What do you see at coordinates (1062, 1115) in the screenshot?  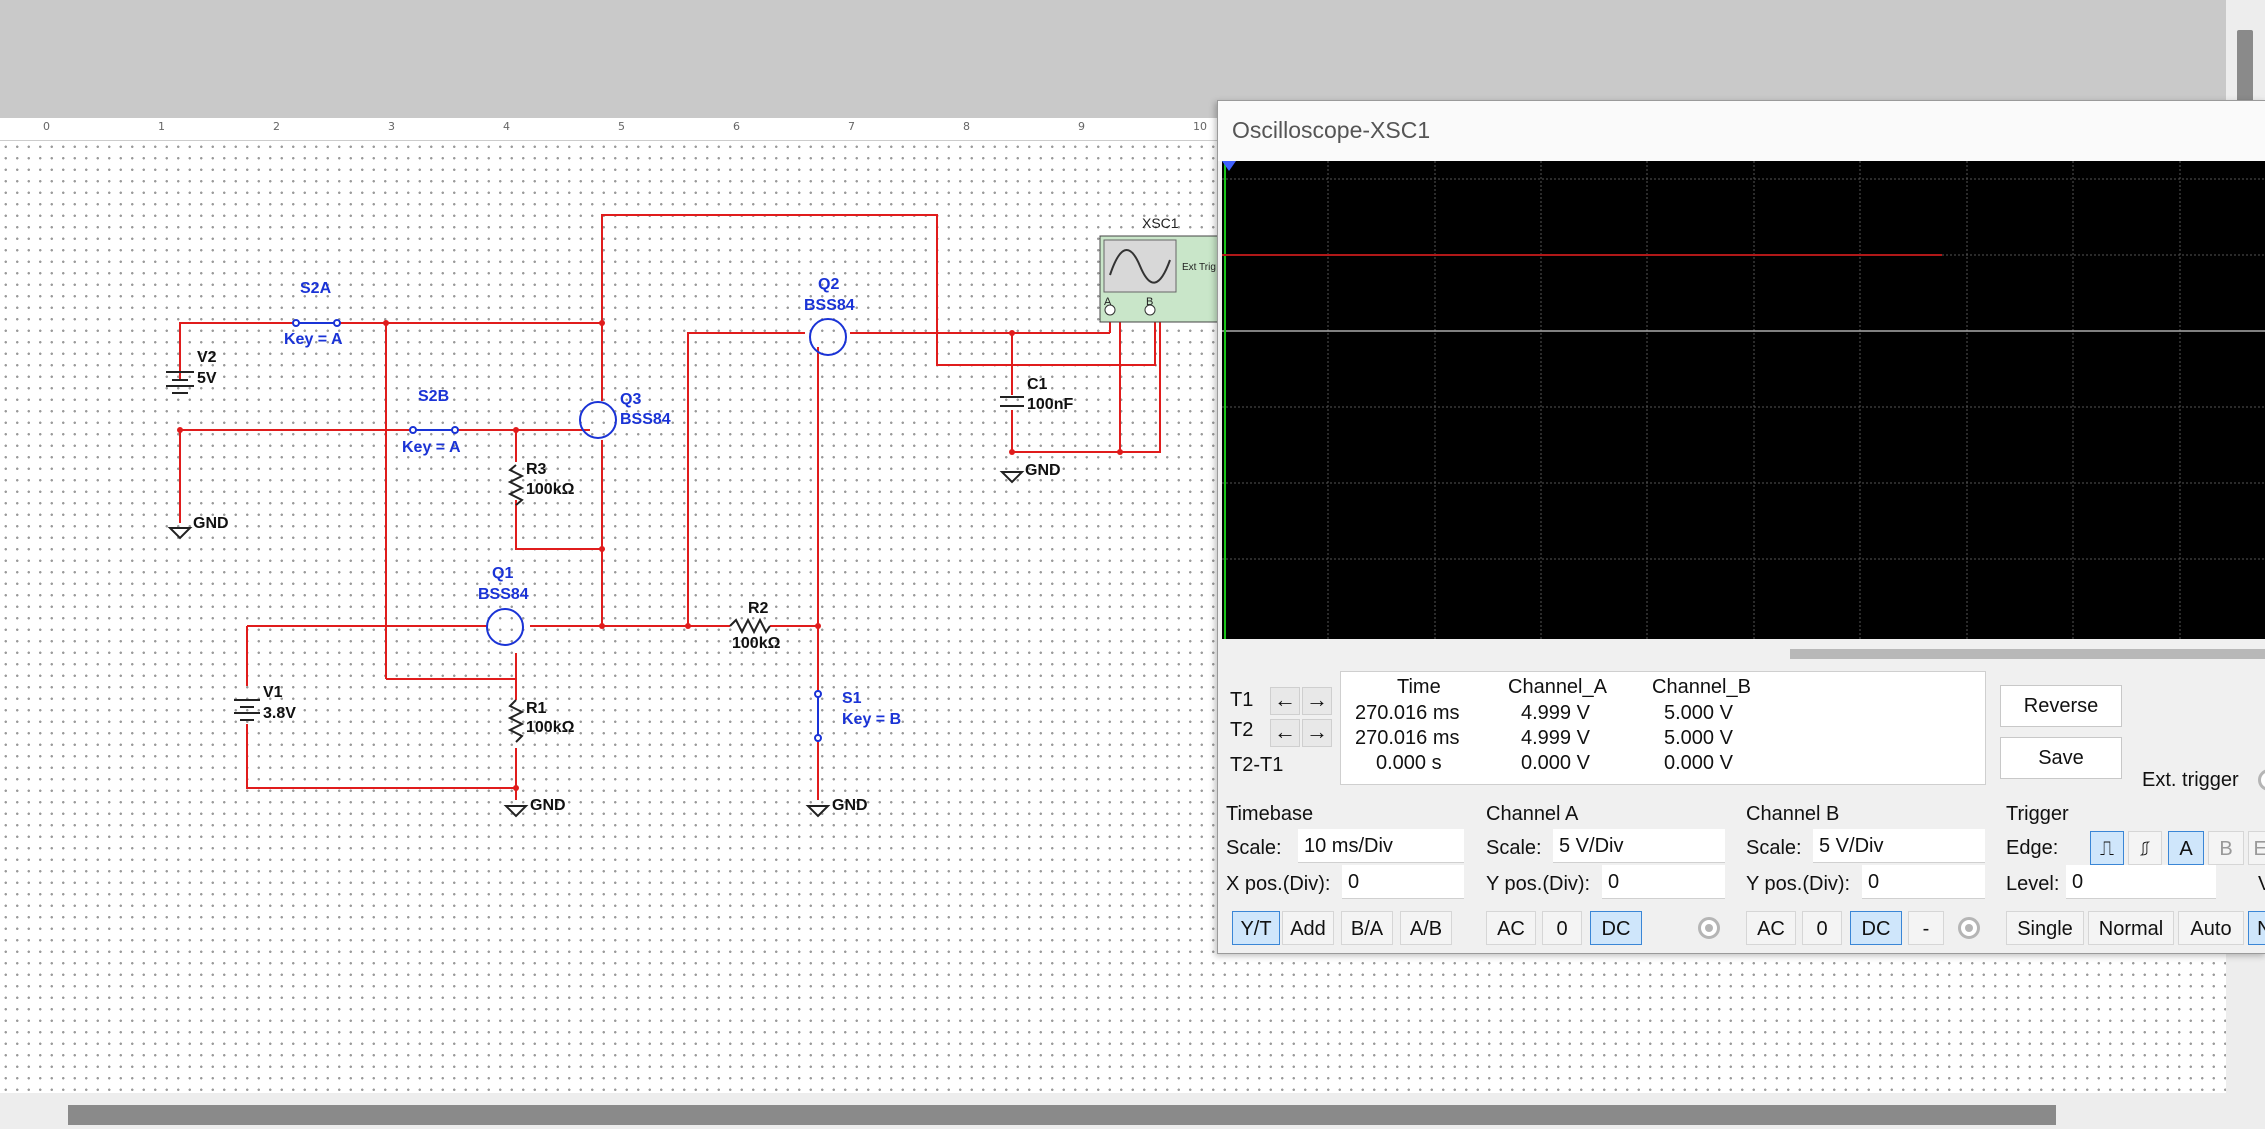 I see `horizontal-scroll-thumb` at bounding box center [1062, 1115].